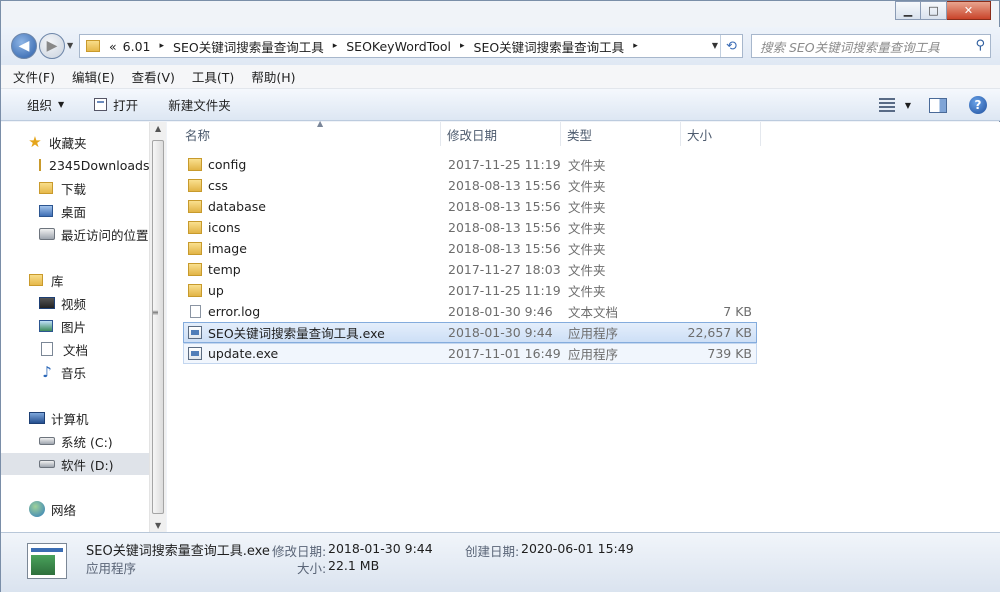 The width and height of the screenshot is (1000, 592). I want to click on navigation-scrollbar: ▲ ≡ ▼, so click(157, 327).